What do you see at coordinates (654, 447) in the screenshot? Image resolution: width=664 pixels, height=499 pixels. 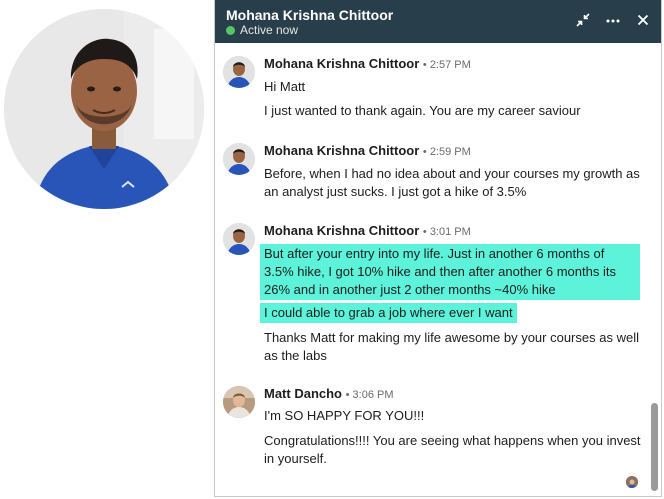 I see `scrollbar` at bounding box center [654, 447].